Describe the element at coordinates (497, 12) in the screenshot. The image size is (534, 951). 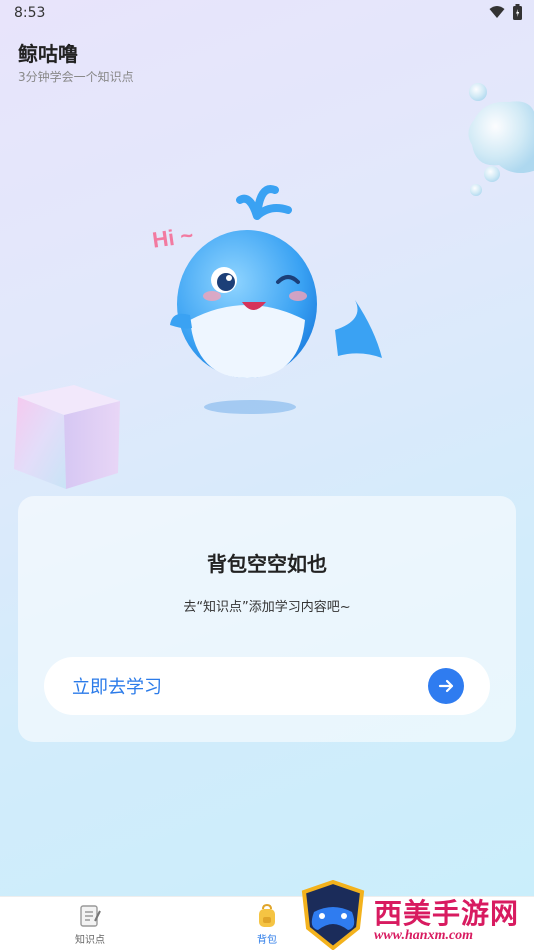
I see `wifi-icon` at that location.